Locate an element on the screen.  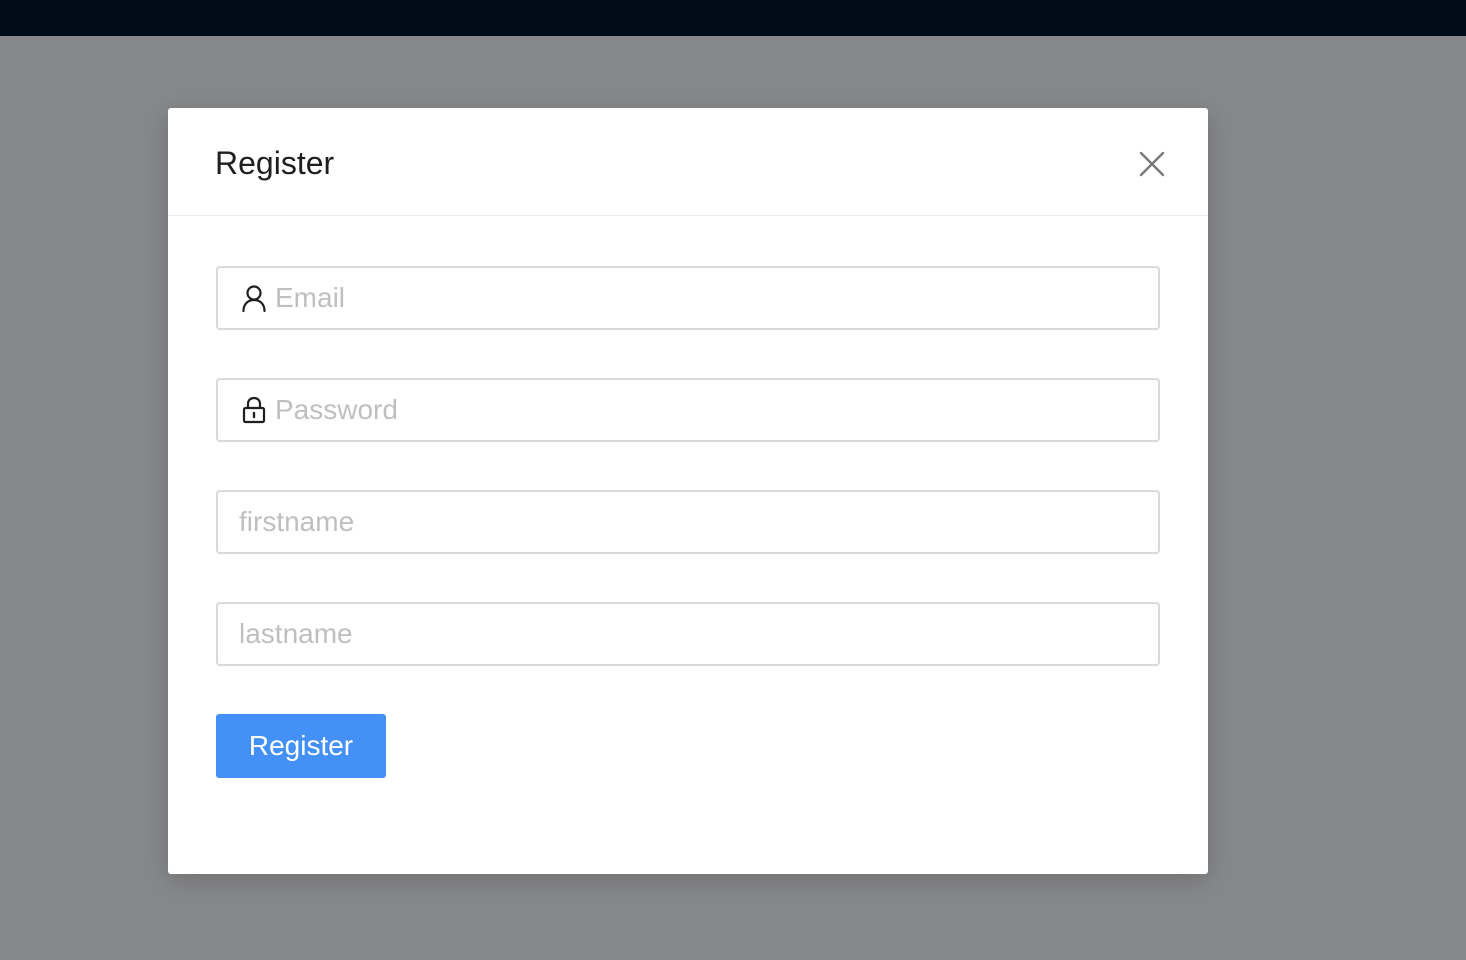
user-icon is located at coordinates (254, 298).